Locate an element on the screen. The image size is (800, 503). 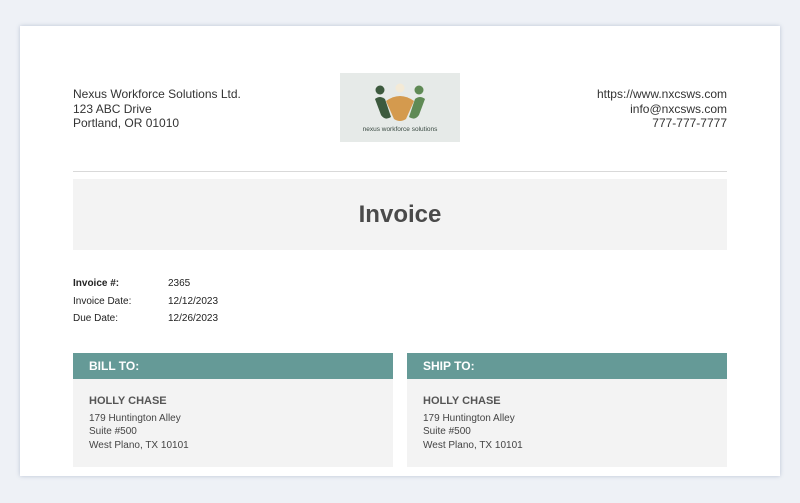
bill-to-heading: BILL TO: is located at coordinates (233, 366).